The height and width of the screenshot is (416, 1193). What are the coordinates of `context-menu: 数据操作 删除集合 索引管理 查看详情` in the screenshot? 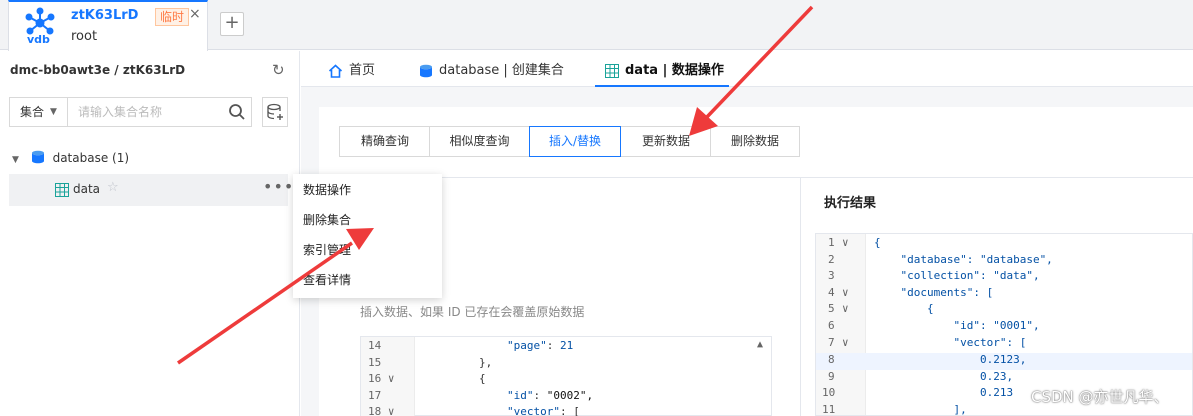 It's located at (367, 236).